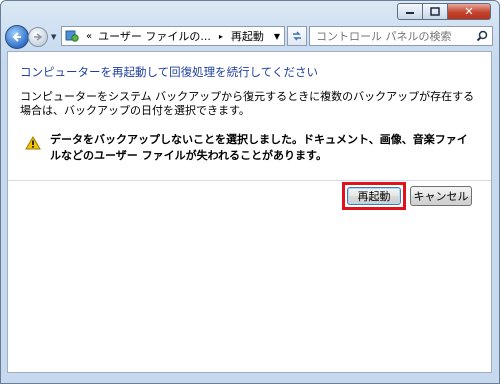  I want to click on breadcrumb-restart: 再起動, so click(247, 36).